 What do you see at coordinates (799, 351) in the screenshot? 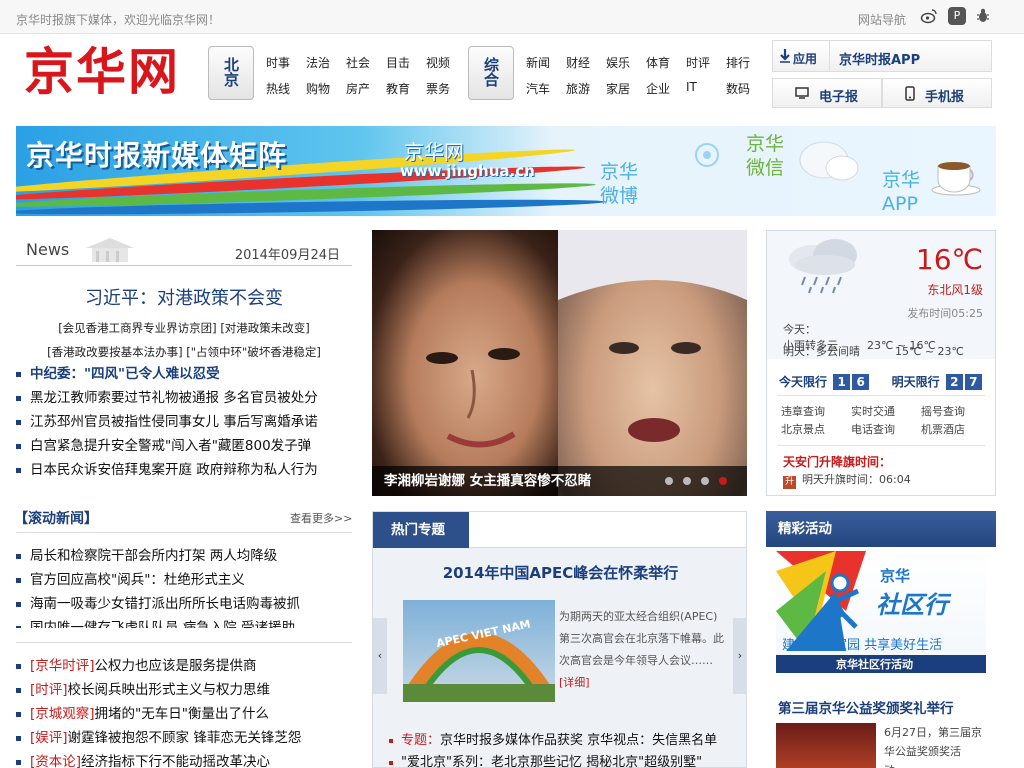
I see `tomorrow-label: 明天：` at bounding box center [799, 351].